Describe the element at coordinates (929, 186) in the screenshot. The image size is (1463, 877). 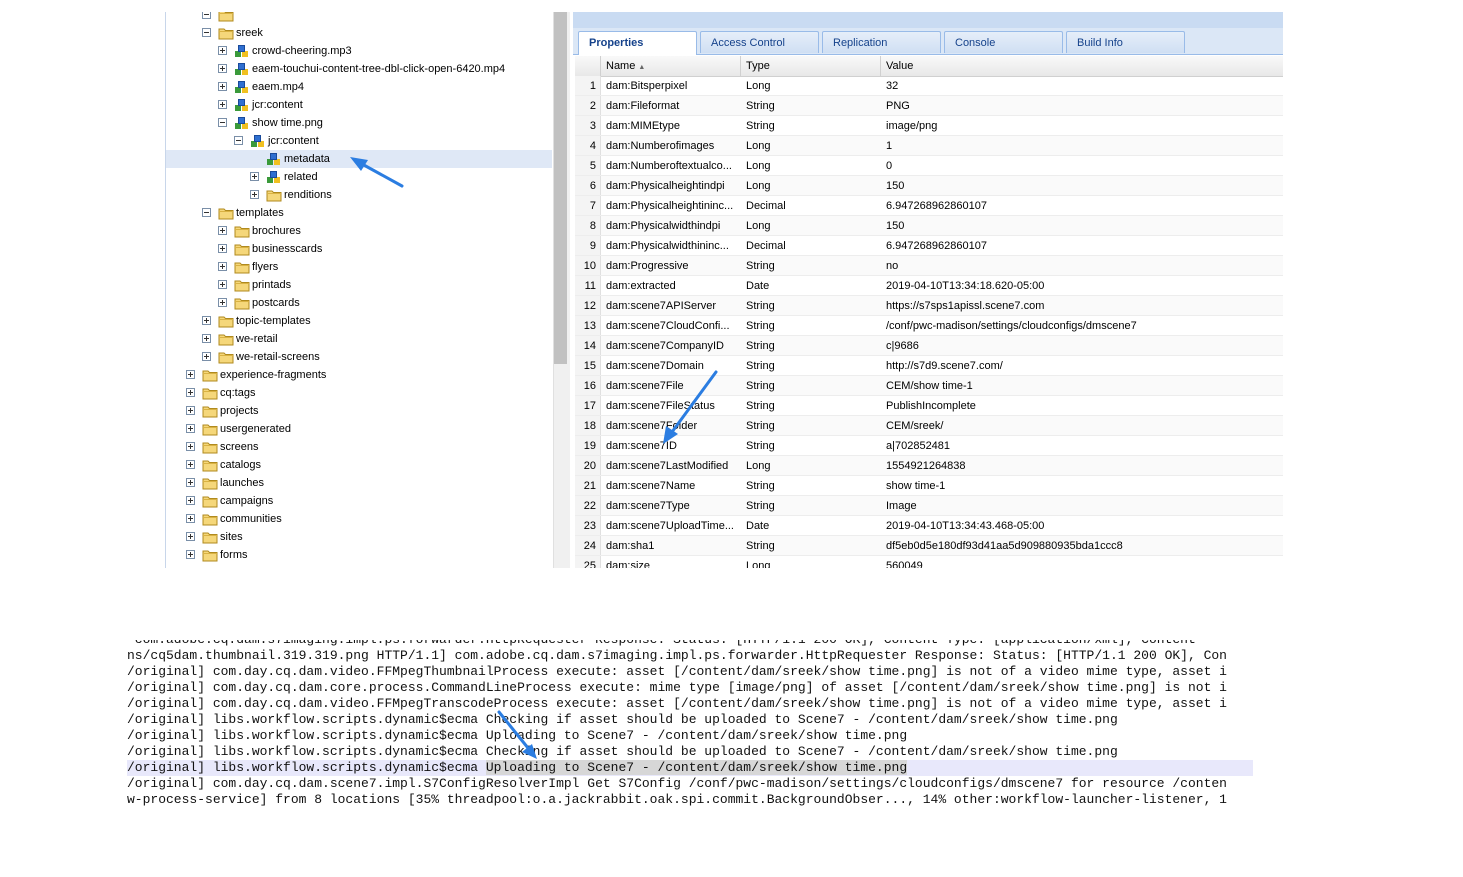
I see `property-row: 6 dam:Physicalheightindpi Long 150` at that location.